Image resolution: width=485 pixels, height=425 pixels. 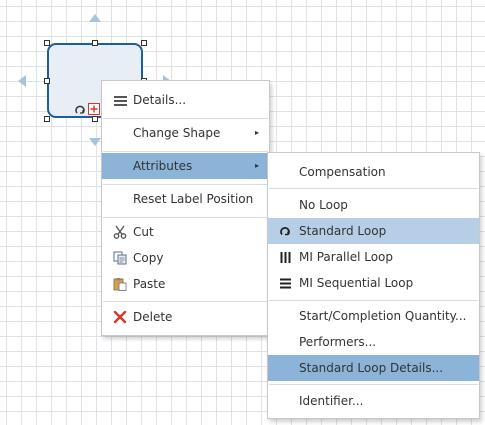 What do you see at coordinates (47, 119) in the screenshot?
I see `resize-handle-sw` at bounding box center [47, 119].